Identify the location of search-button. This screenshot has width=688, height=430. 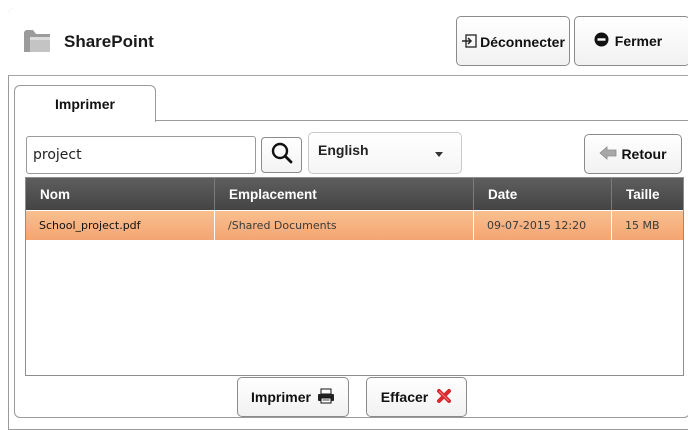
(281, 155).